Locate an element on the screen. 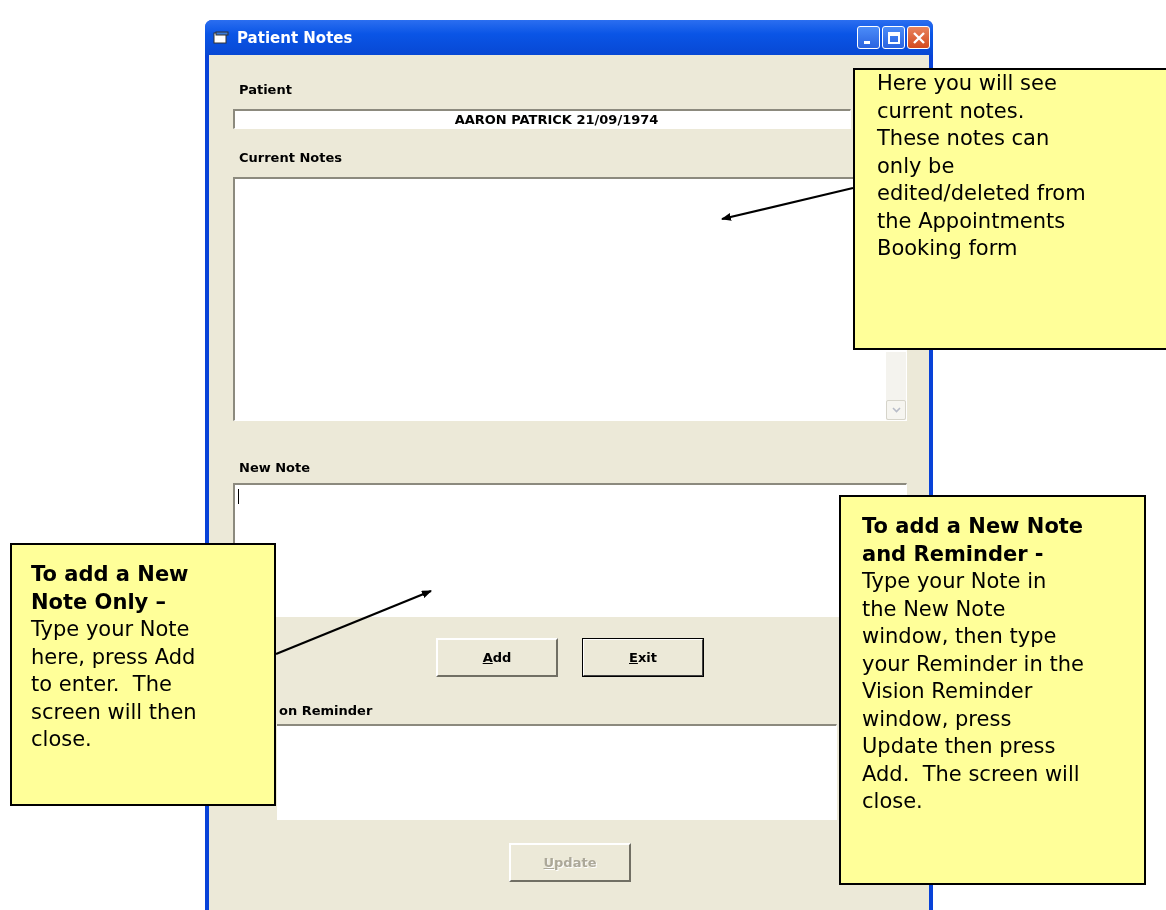 This screenshot has width=1166, height=910. callout-heading: To add a New Note and Reminder - is located at coordinates (973, 540).